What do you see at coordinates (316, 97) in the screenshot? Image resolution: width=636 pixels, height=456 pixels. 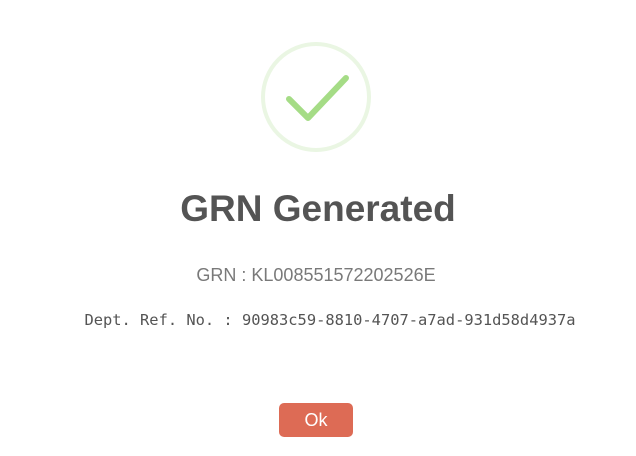 I see `success-check-icon` at bounding box center [316, 97].